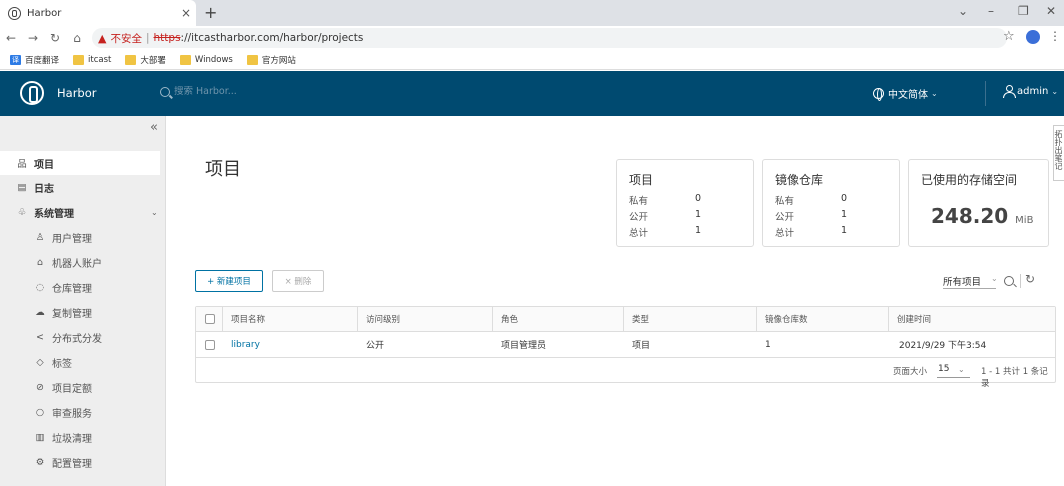 The width and height of the screenshot is (1064, 486). I want to click on browser-menu-icon: ⋮, so click(1055, 36).